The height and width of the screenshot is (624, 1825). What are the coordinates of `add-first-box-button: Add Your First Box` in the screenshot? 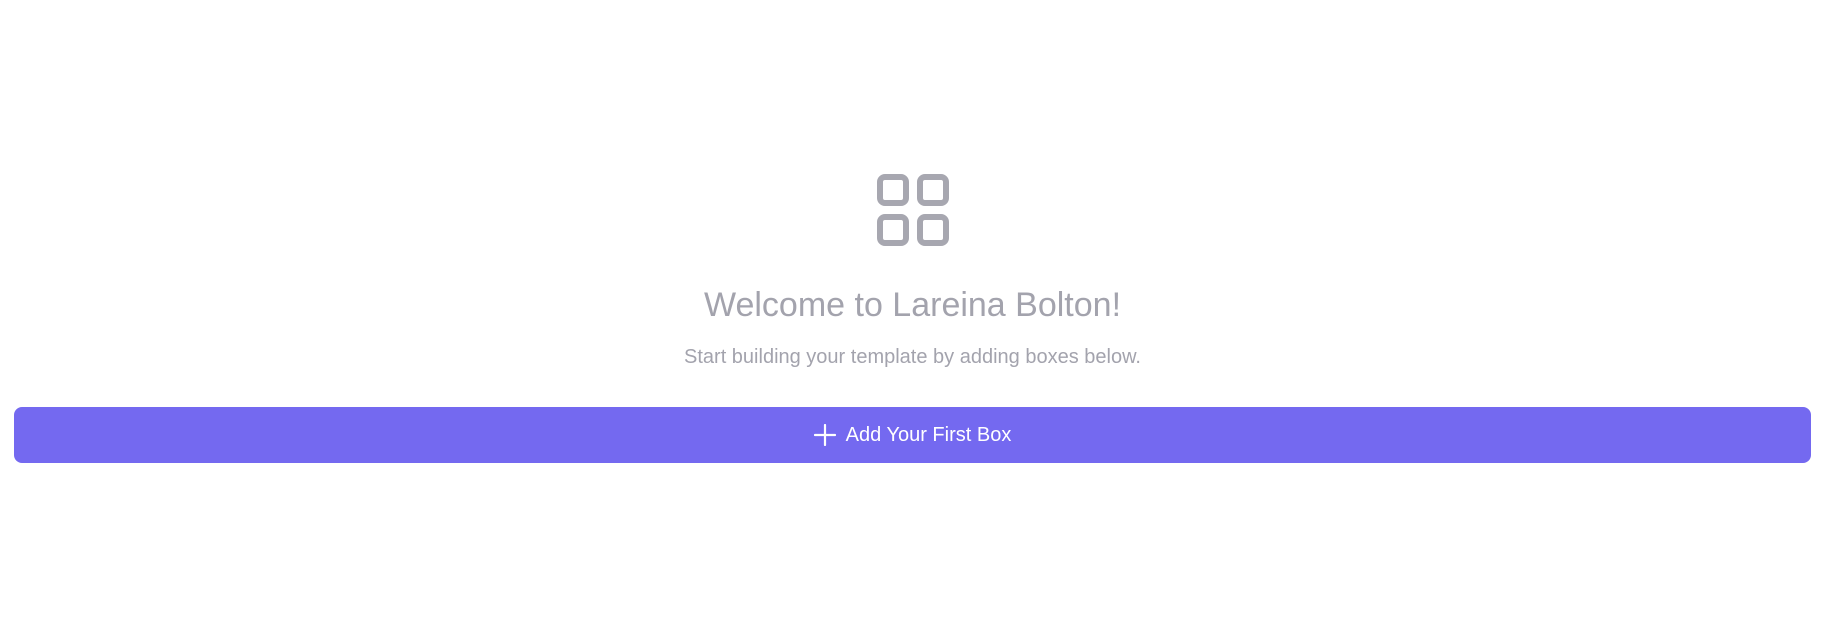 It's located at (912, 435).